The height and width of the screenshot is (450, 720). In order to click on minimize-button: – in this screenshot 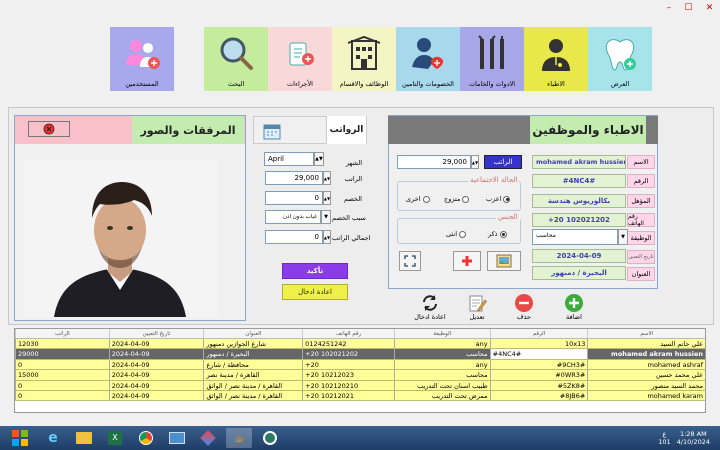, I will do `click(669, 8)`.